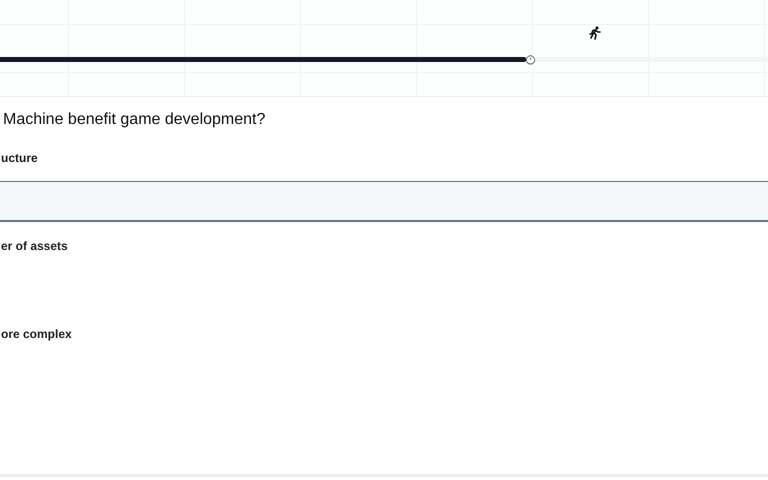  What do you see at coordinates (134, 120) in the screenshot?
I see `question-text: Machine benefit game development?` at bounding box center [134, 120].